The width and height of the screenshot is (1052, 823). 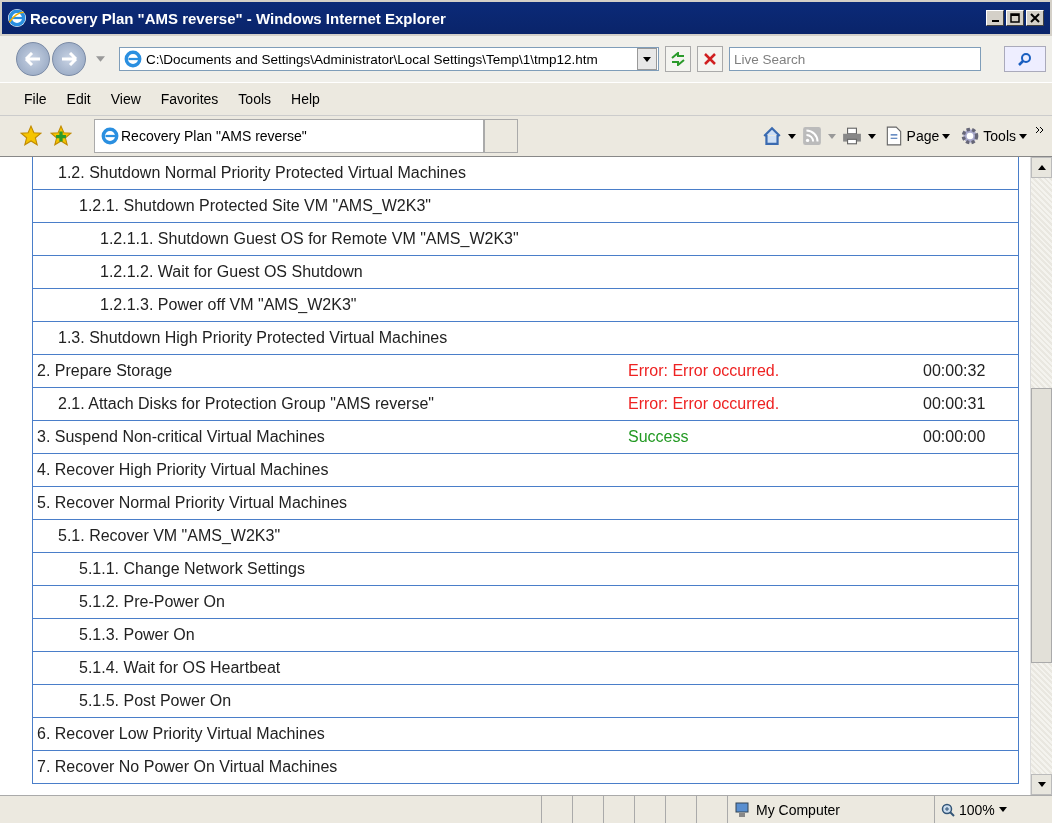 What do you see at coordinates (61, 136) in the screenshot?
I see `add-favorite-icon` at bounding box center [61, 136].